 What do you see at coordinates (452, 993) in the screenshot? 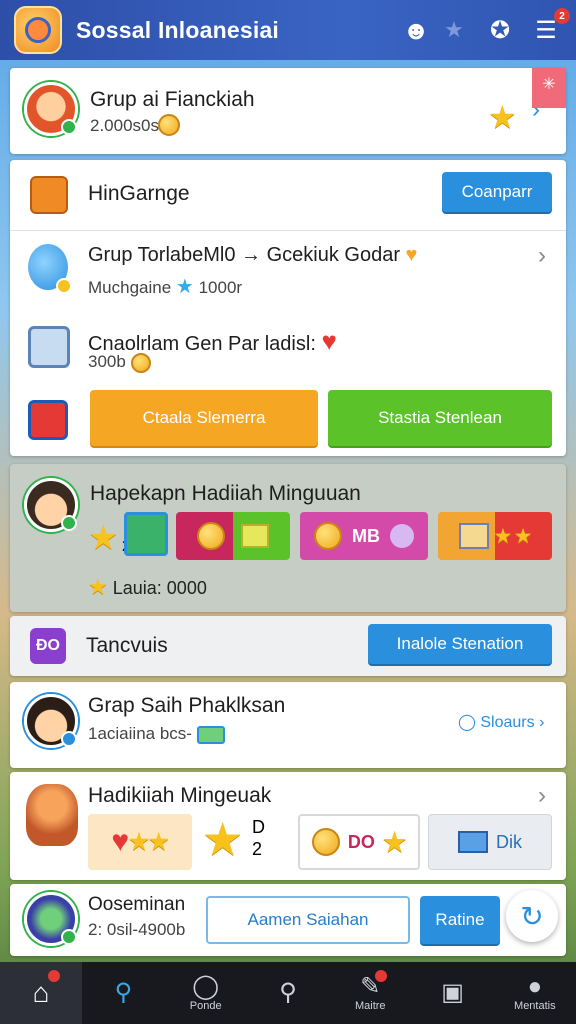
I see `nav-square: ▣` at bounding box center [452, 993].